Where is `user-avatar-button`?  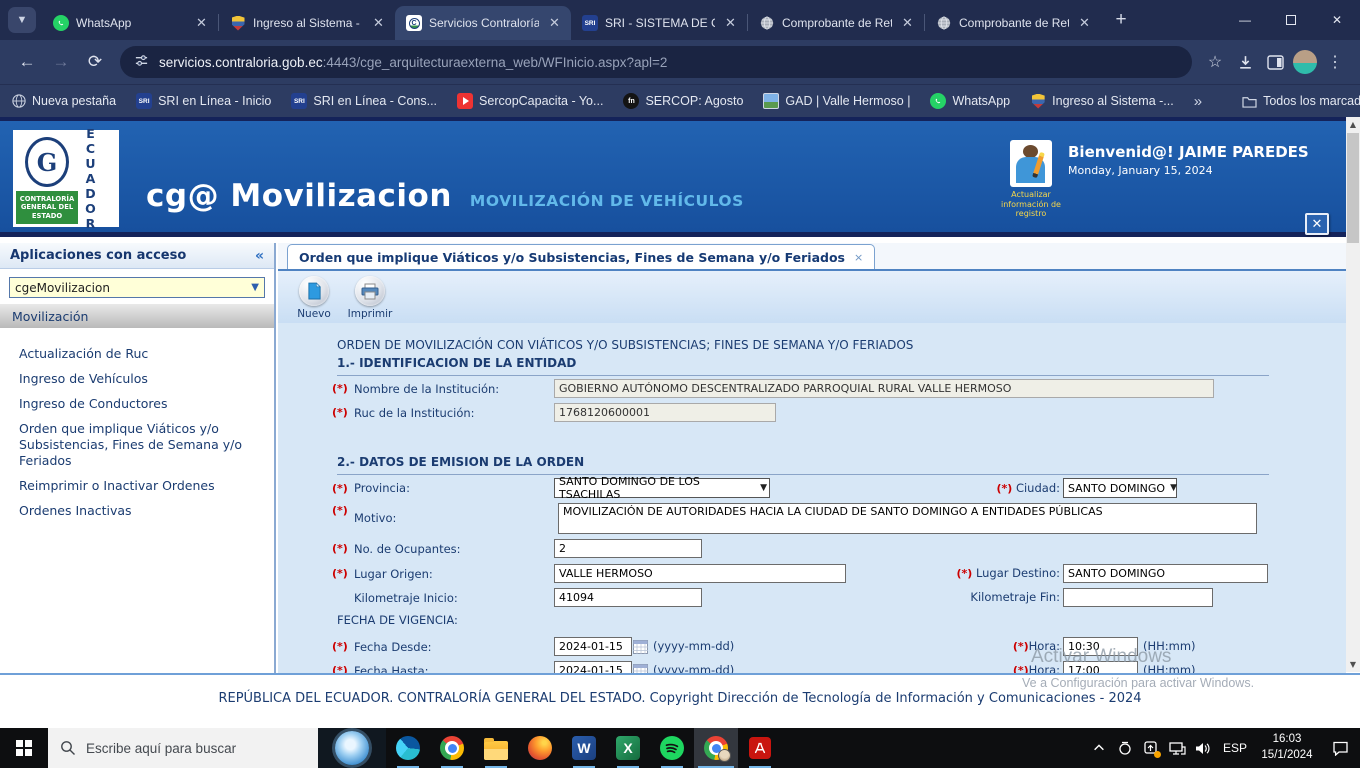 user-avatar-button is located at coordinates (1031, 163).